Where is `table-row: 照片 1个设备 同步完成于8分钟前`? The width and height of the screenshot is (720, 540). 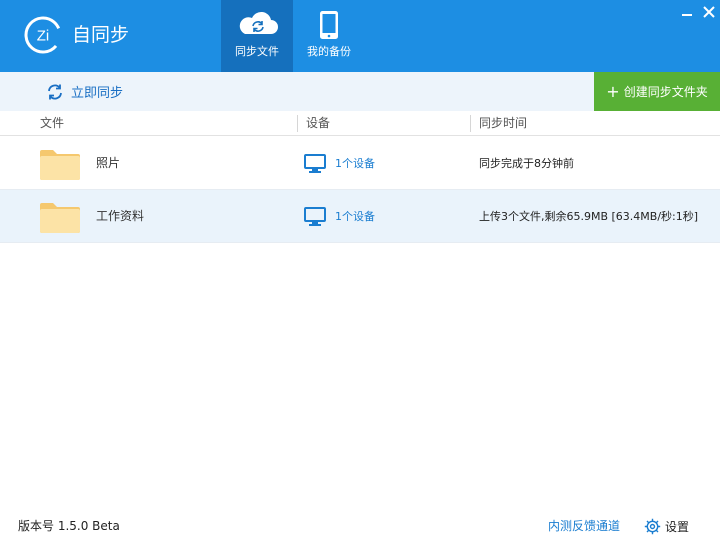
table-row: 照片 1个设备 同步完成于8分钟前 is located at coordinates (360, 163).